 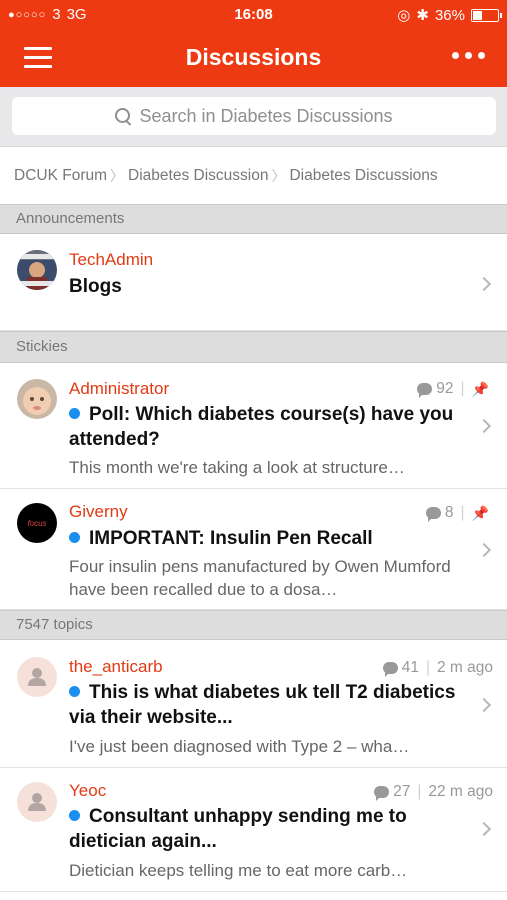 What do you see at coordinates (88, 790) in the screenshot?
I see `author-name: Yeoc` at bounding box center [88, 790].